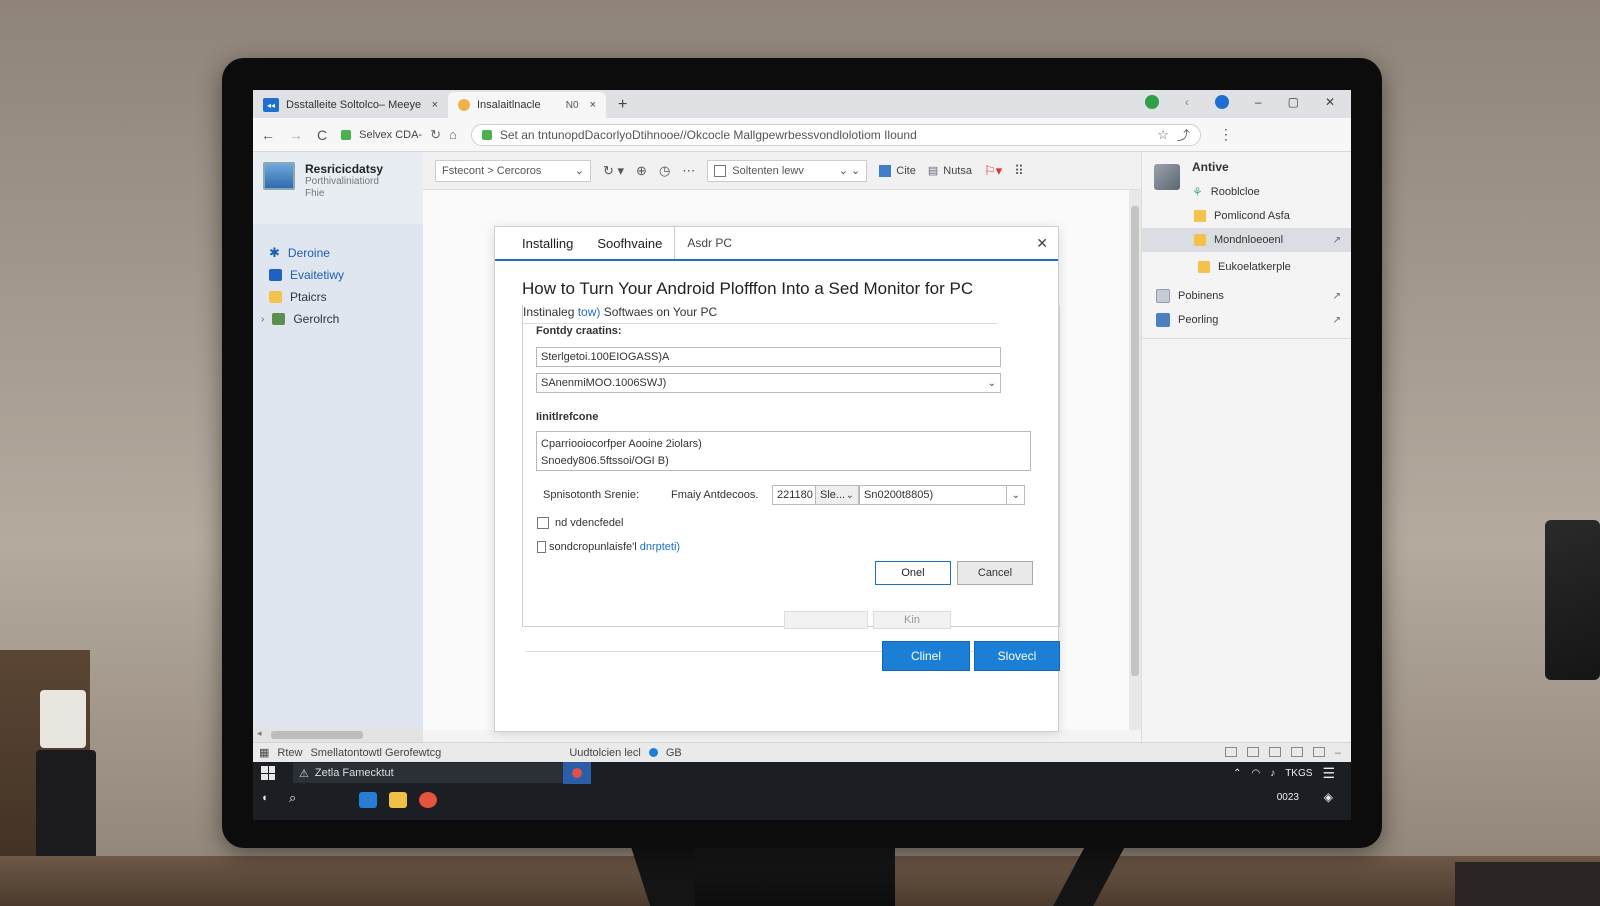 This screenshot has width=1600, height=906. I want to click on minimize-button: –, so click(1258, 102).